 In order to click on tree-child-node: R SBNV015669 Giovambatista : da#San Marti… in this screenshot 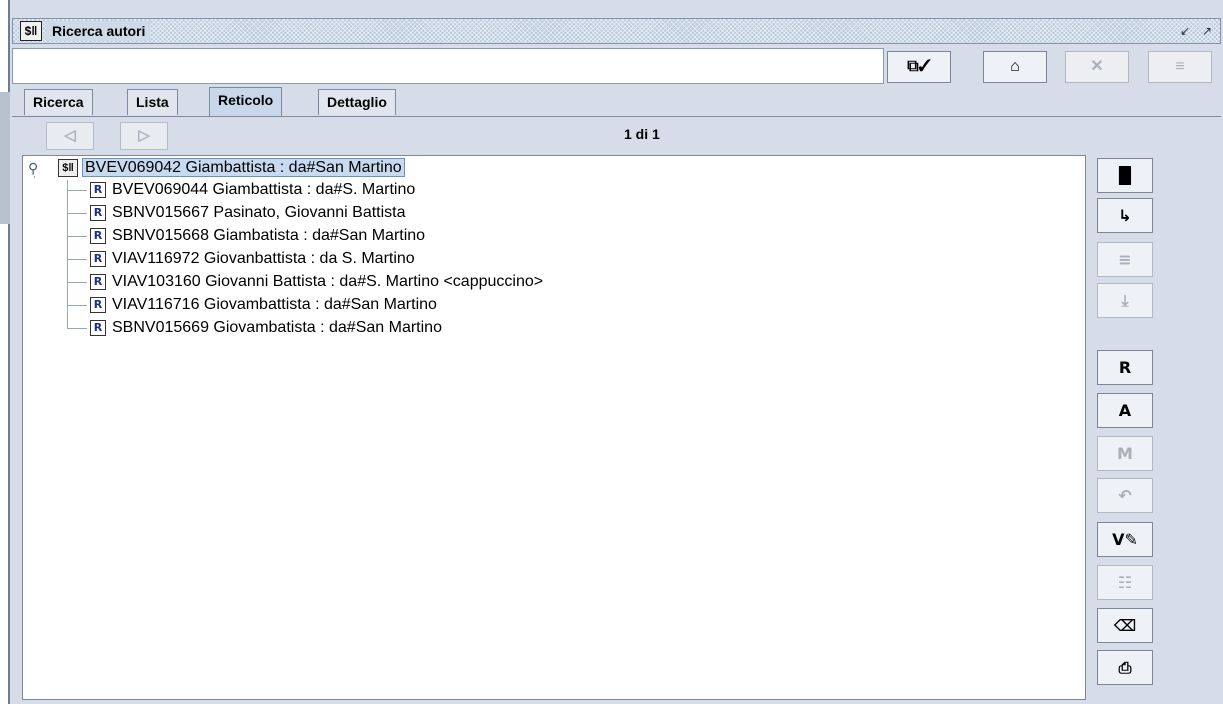, I will do `click(266, 328)`.